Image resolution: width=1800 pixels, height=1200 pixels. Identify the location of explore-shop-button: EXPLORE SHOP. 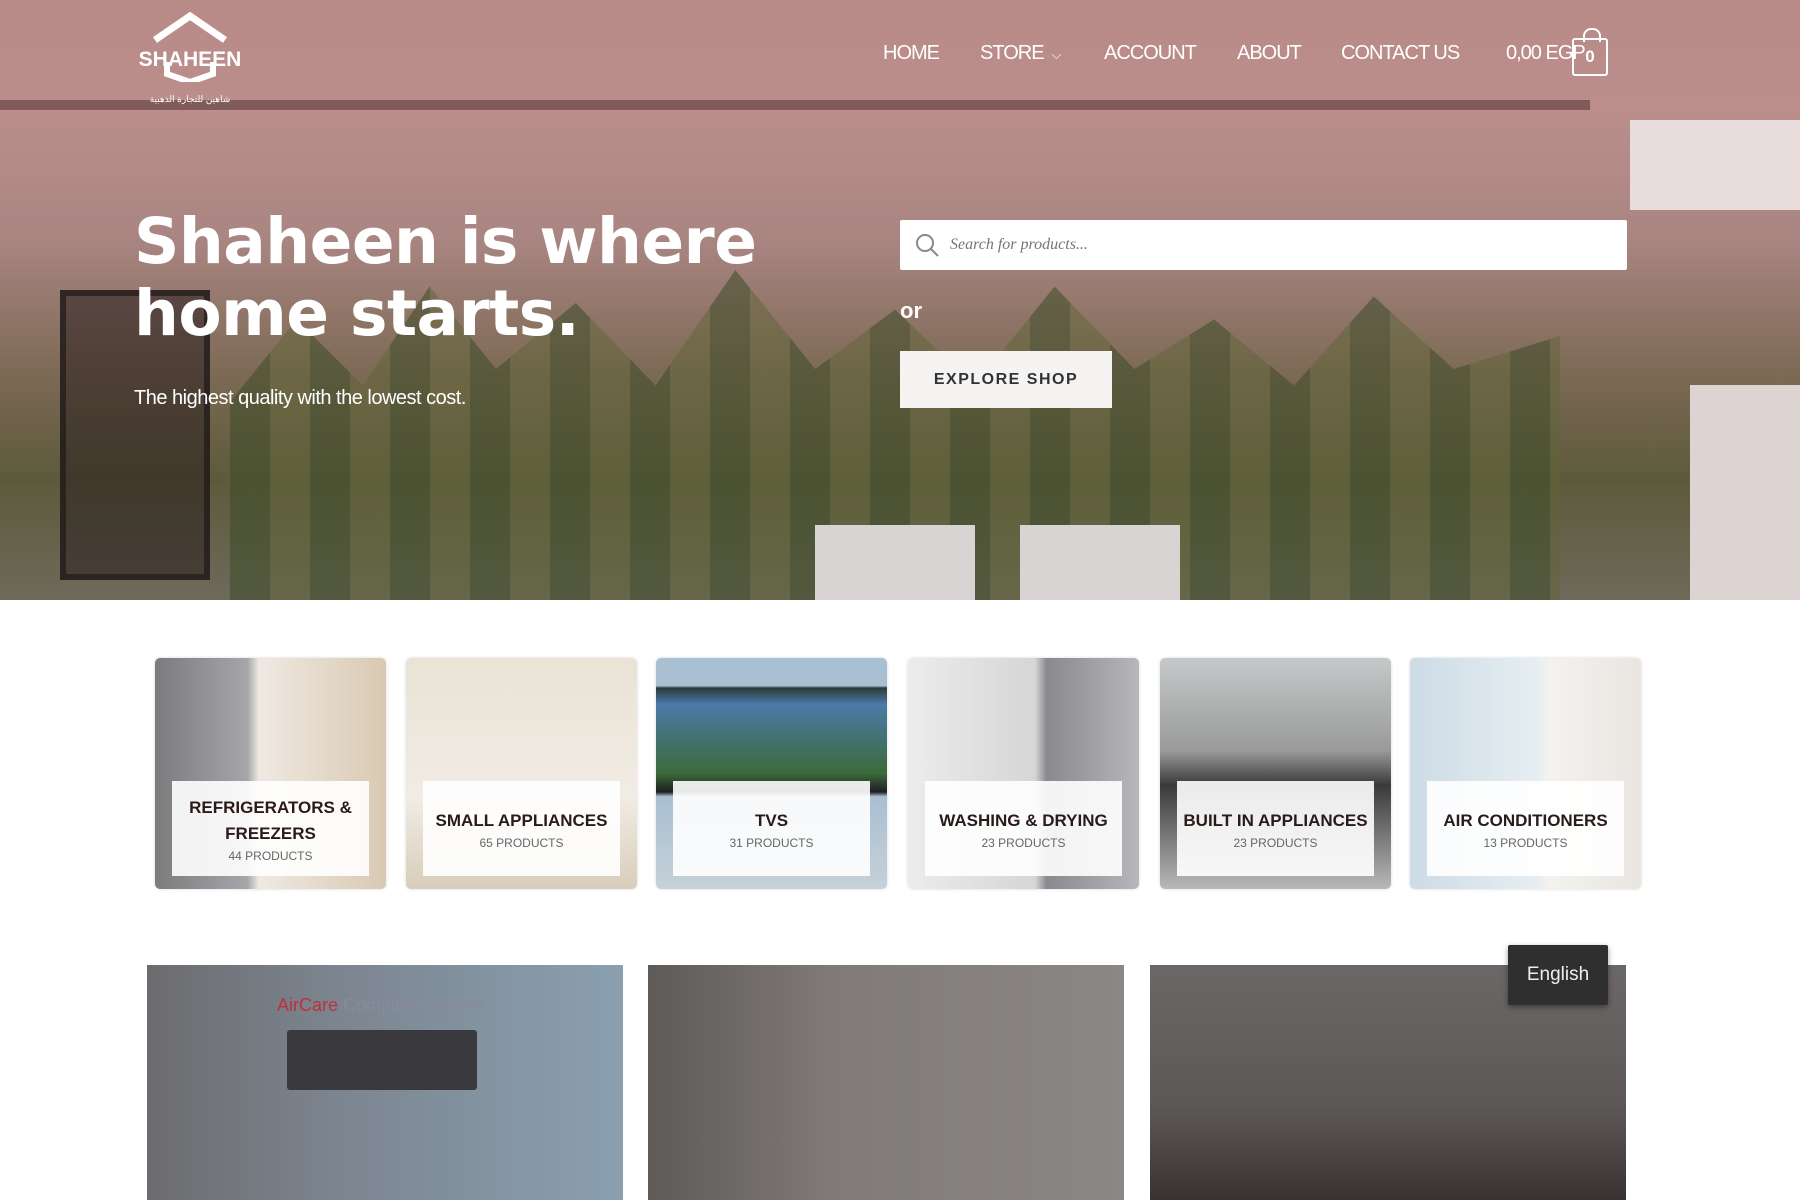
(1006, 379).